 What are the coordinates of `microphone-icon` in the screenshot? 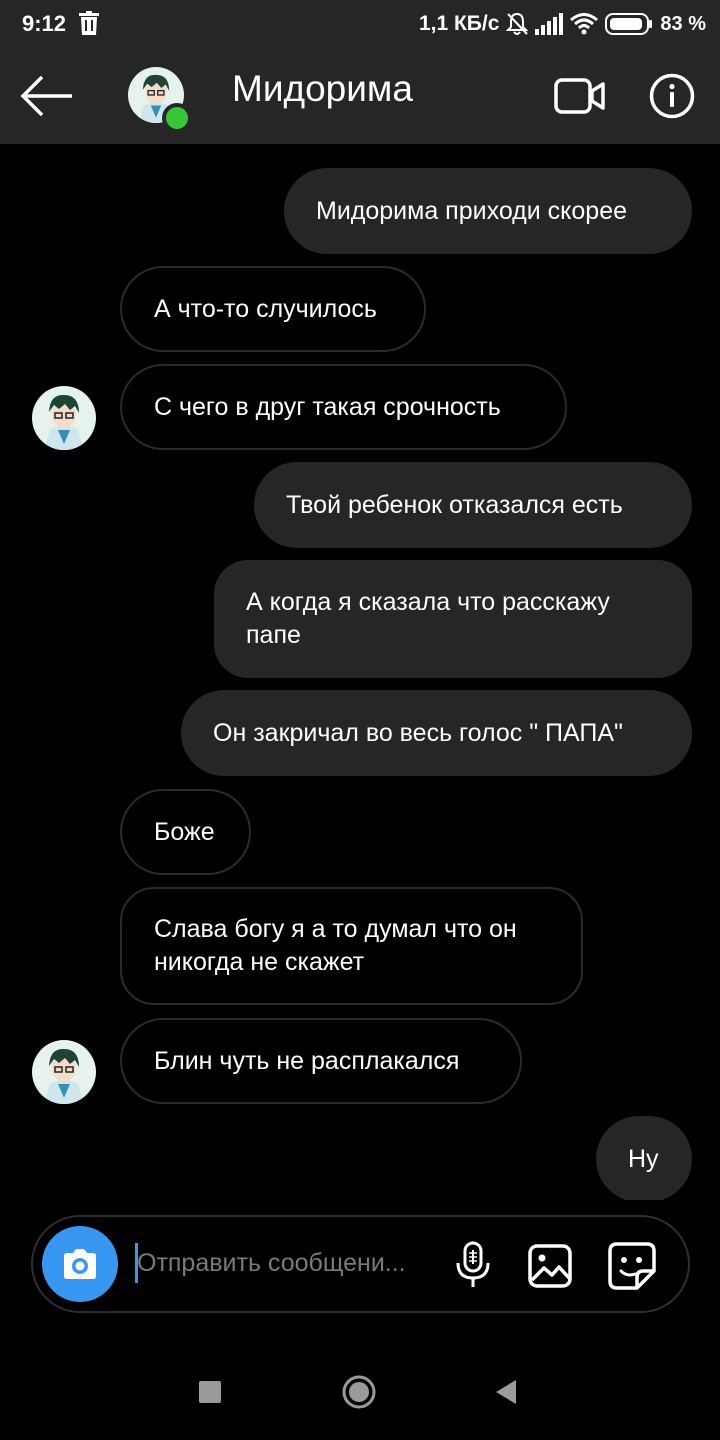 It's located at (473, 1265).